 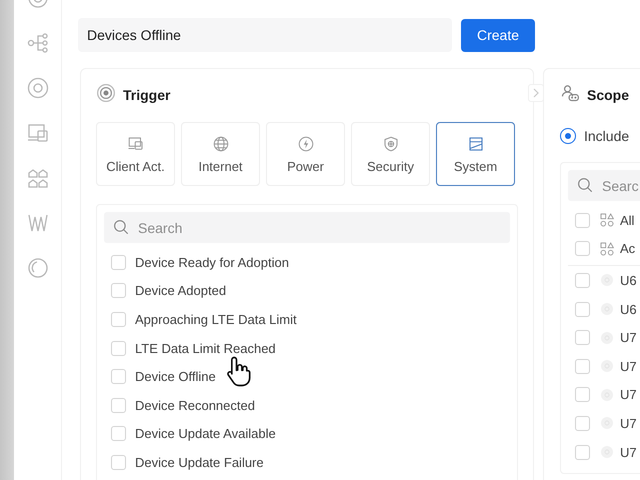 I want to click on globe-icon, so click(x=221, y=143).